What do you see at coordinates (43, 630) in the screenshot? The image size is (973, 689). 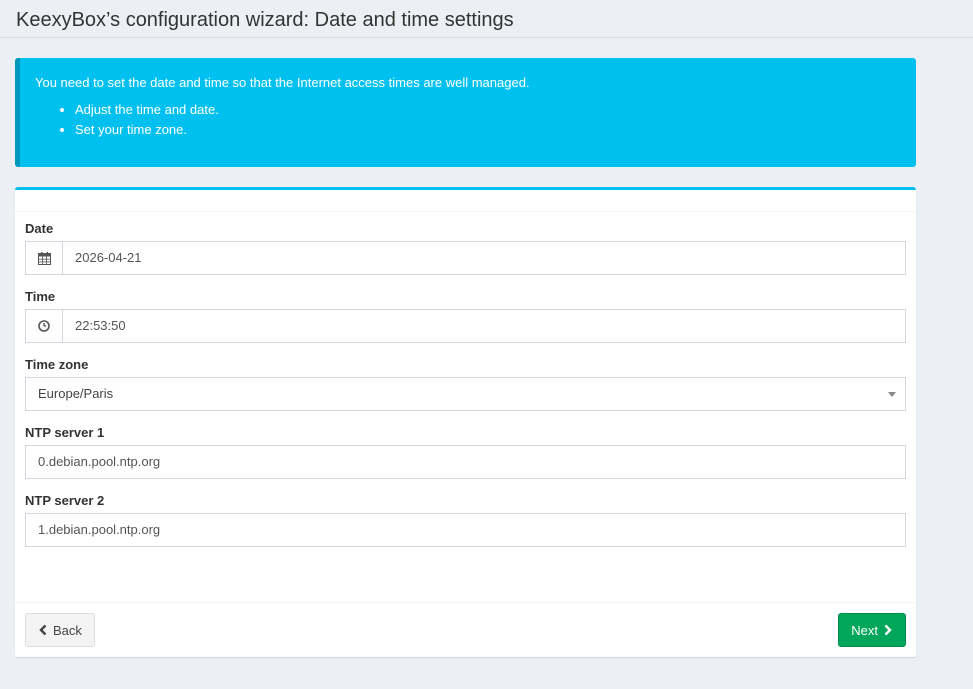 I see `chevron-left-icon` at bounding box center [43, 630].